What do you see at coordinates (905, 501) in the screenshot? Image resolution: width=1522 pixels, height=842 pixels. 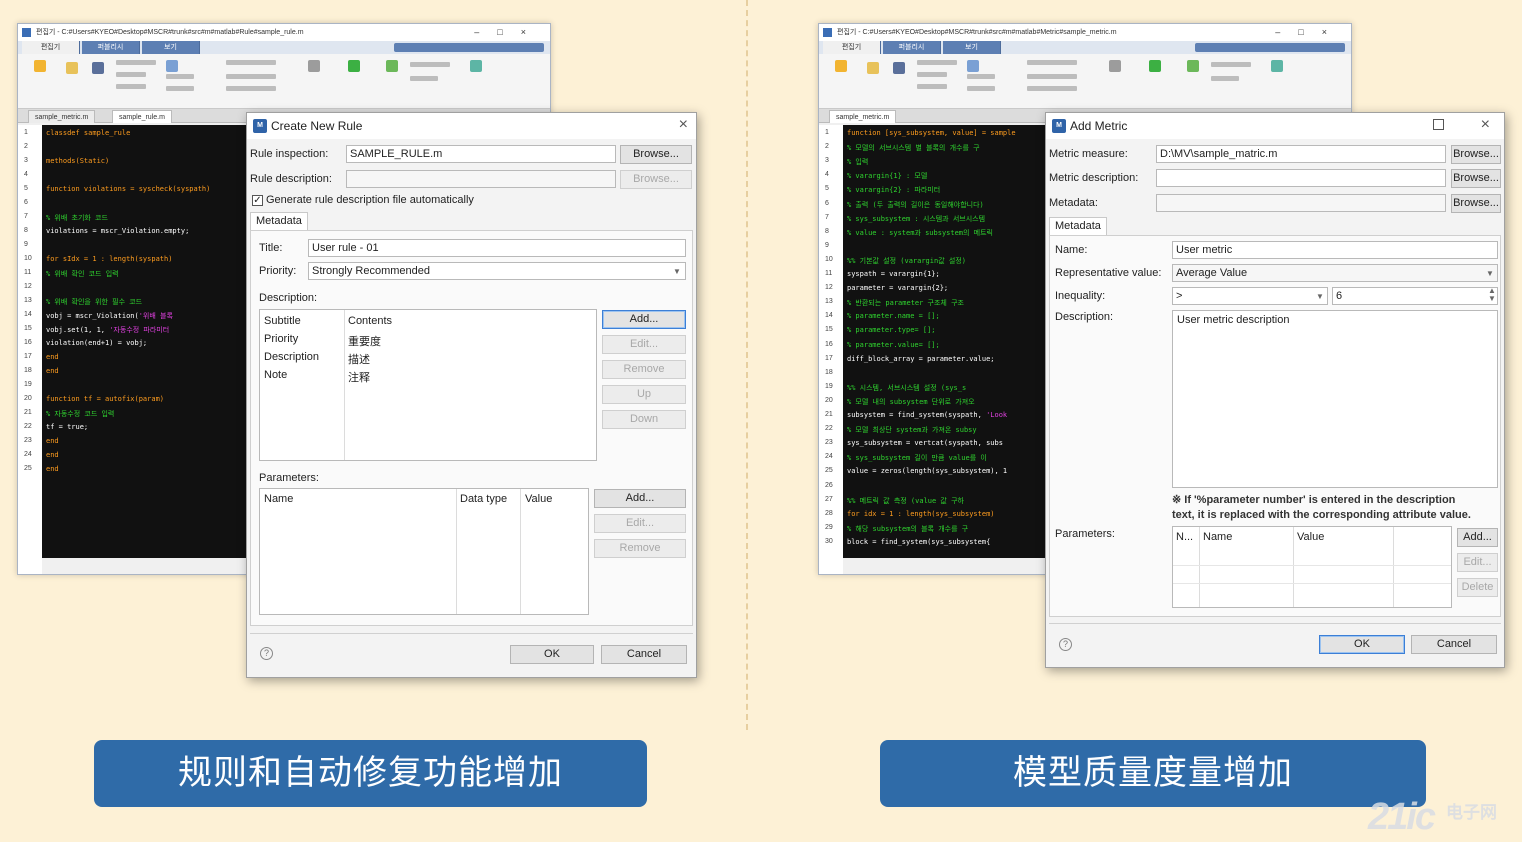 I see `code-line: %% 메트릭 값 측정 (value 값 구하` at bounding box center [905, 501].